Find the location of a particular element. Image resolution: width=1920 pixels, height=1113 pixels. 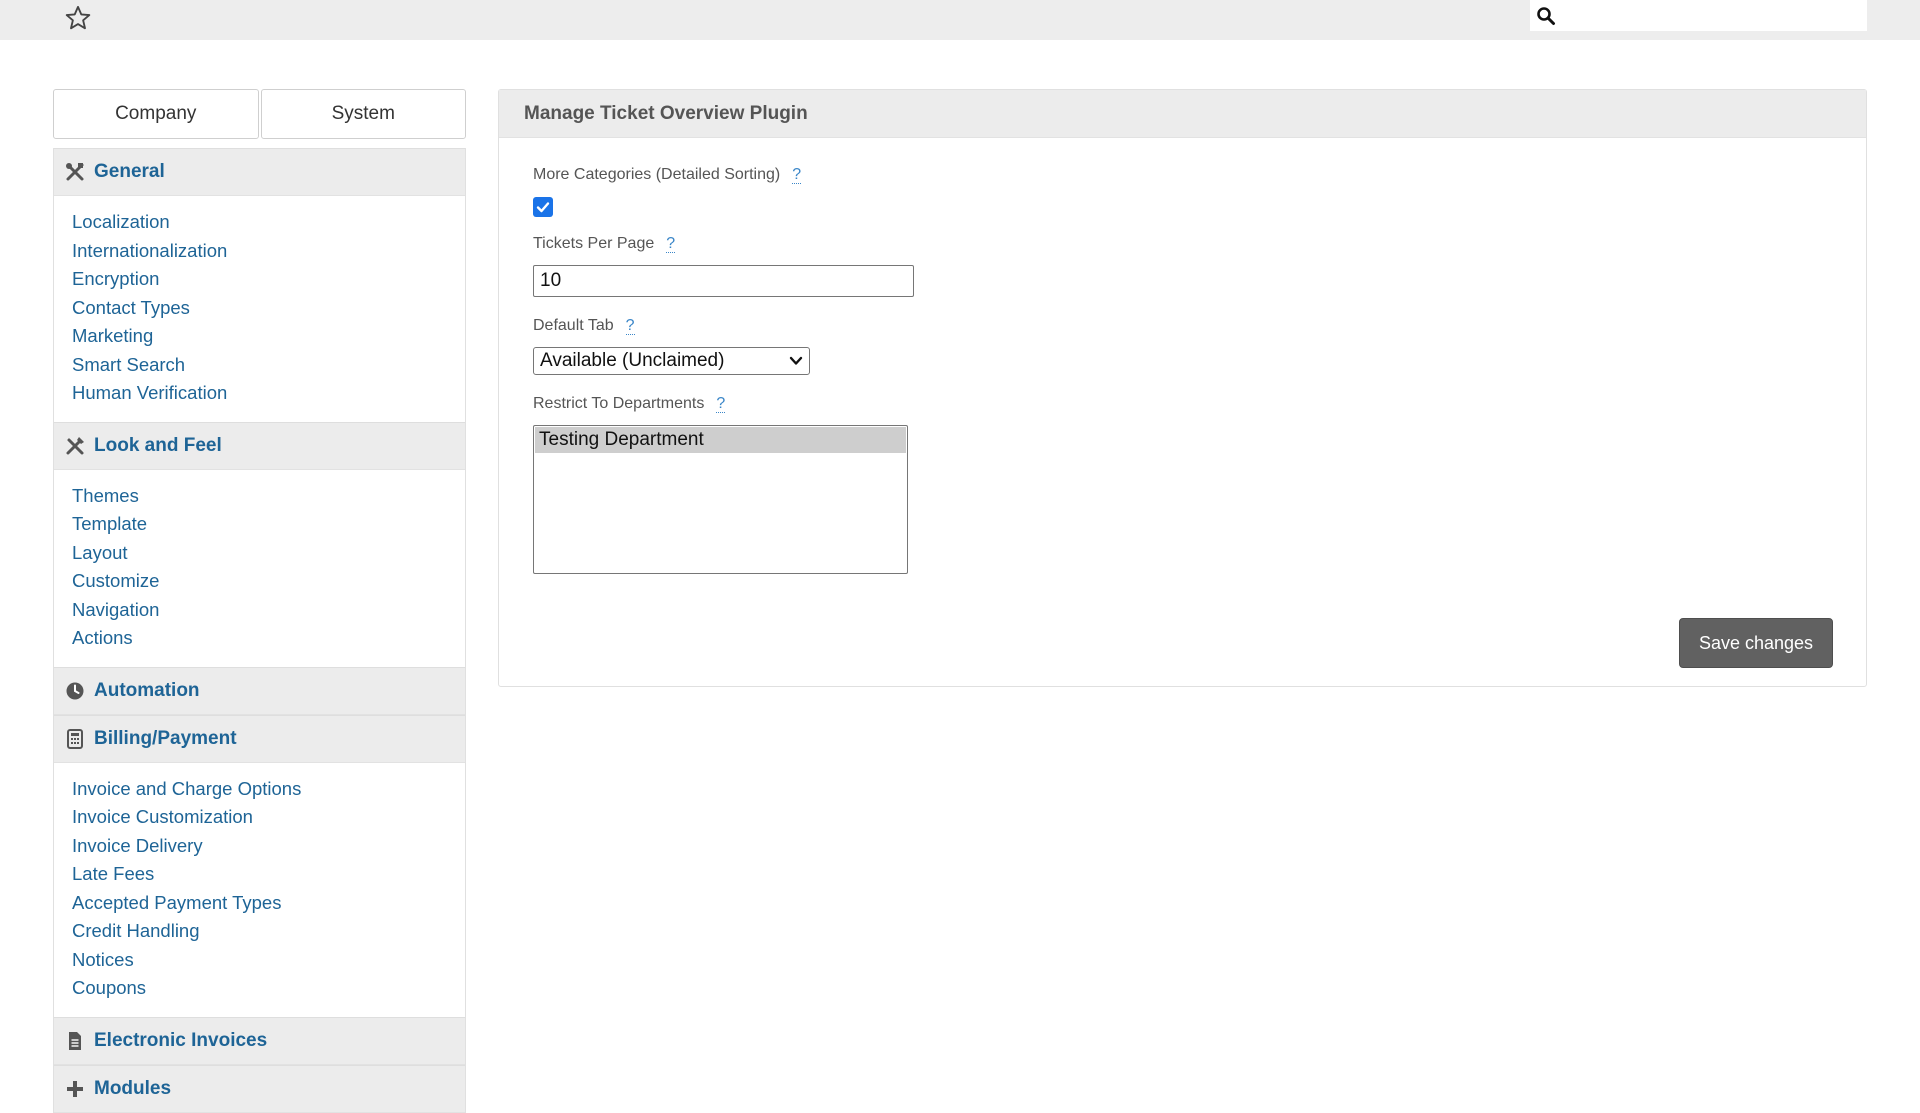

default-tab-select: Available (Unclaimed) is located at coordinates (671, 361).